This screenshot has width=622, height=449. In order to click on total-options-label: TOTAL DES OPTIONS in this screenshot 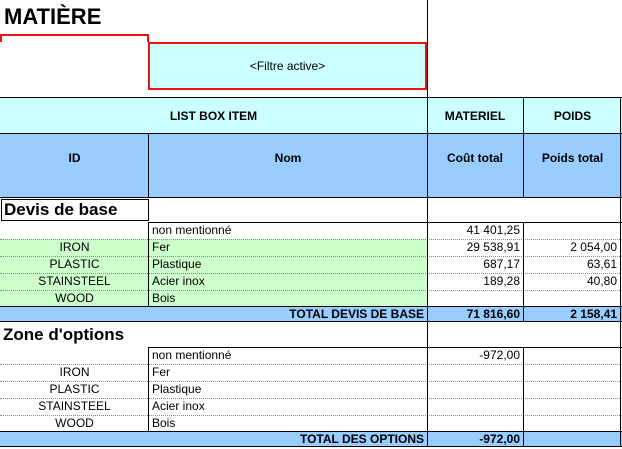, I will do `click(361, 439)`.